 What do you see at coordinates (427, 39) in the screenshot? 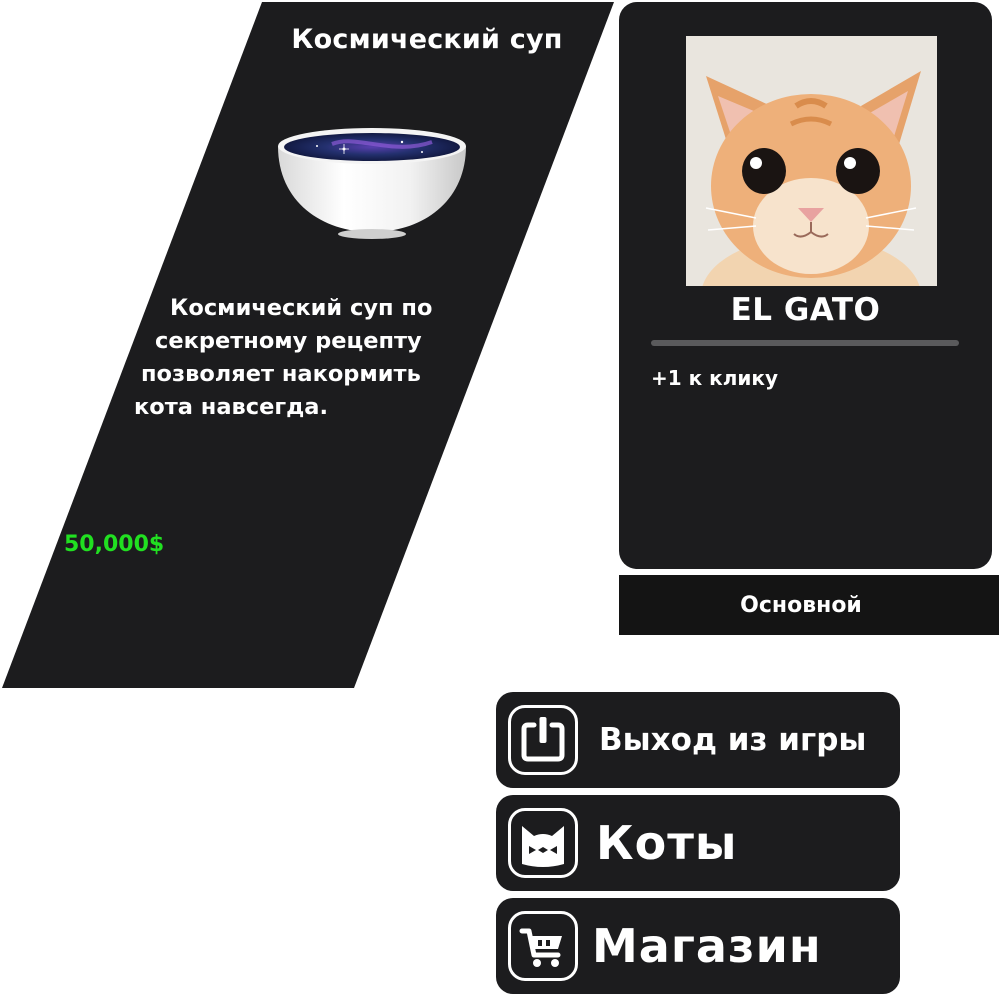
I see `item-title: Космический суп` at bounding box center [427, 39].